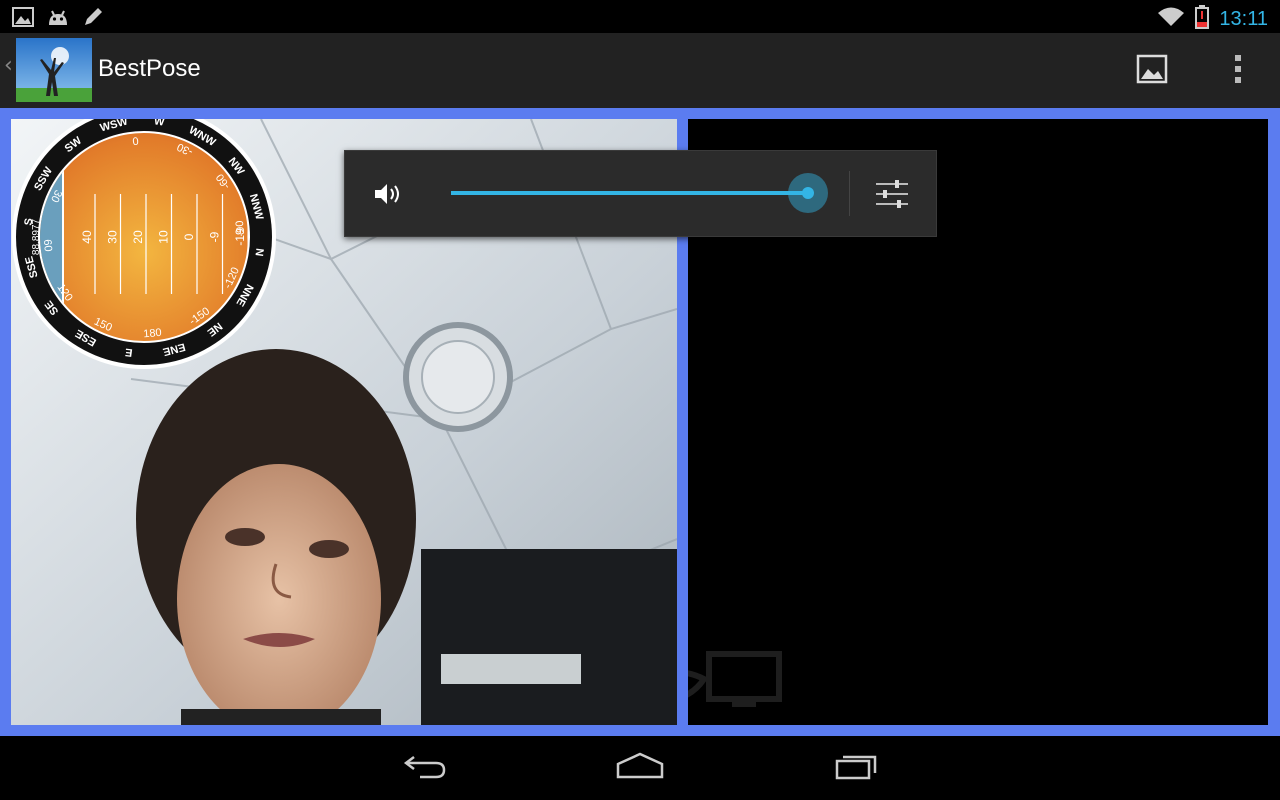 The width and height of the screenshot is (1280, 800). Describe the element at coordinates (152, 334) in the screenshot. I see `compass-heading-label: 180` at that location.